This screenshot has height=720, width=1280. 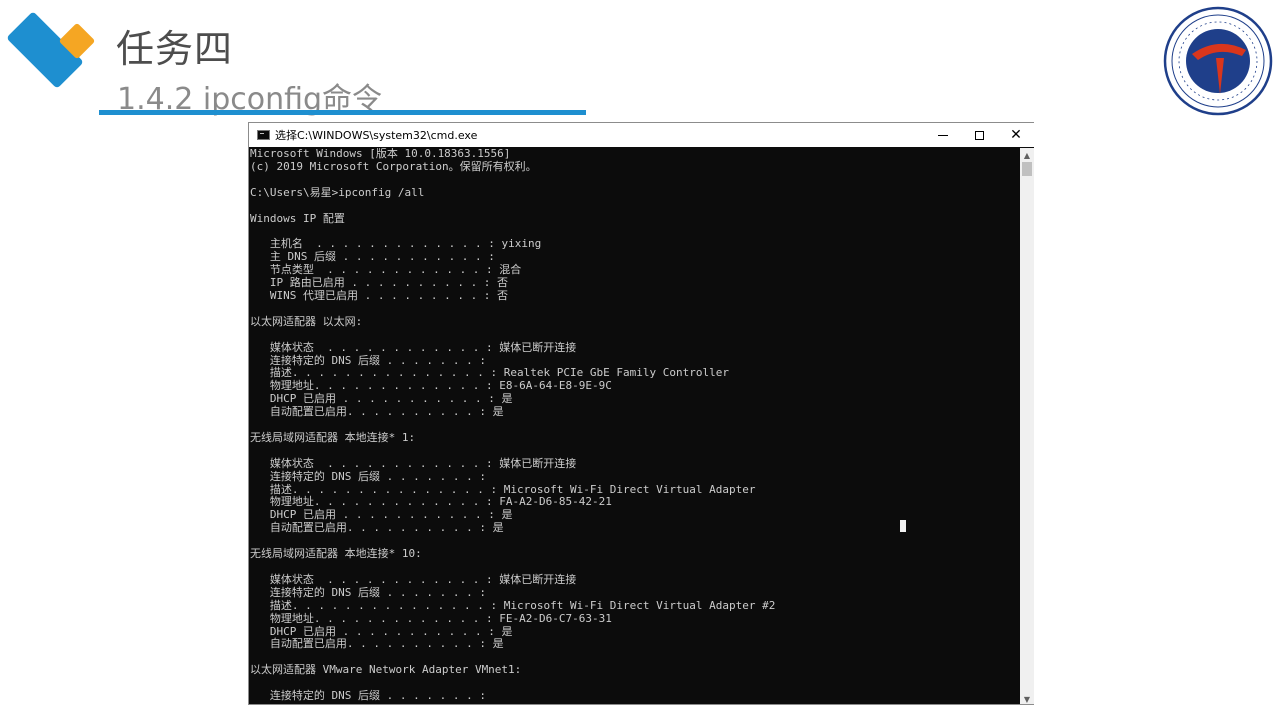 I want to click on console-line: 节点类型 . . . . . . . . . . . . : 混合, so click(x=386, y=270).